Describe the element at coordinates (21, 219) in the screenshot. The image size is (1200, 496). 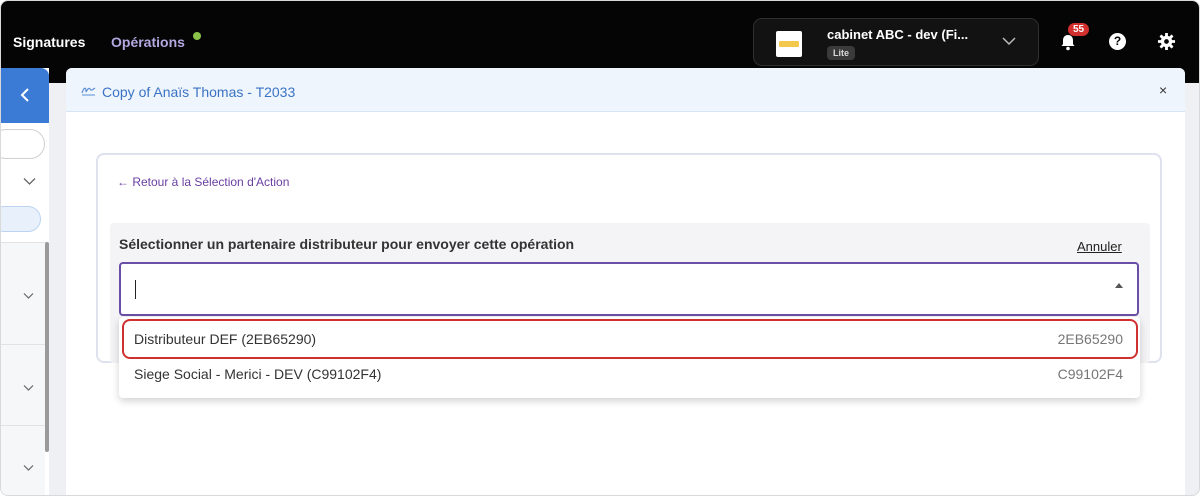
I see `sidebar-filter-chip` at that location.